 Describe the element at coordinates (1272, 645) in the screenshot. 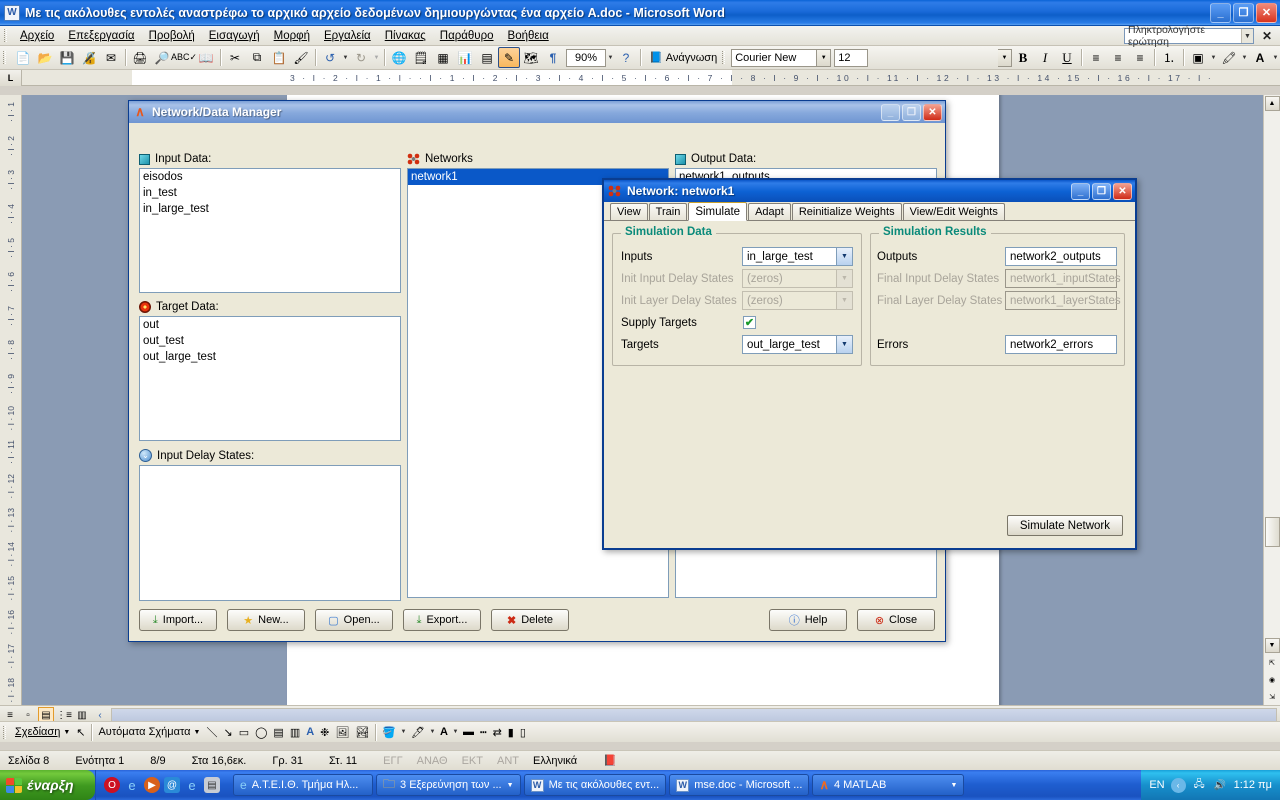

I see `scroll-down-button: ▼` at that location.